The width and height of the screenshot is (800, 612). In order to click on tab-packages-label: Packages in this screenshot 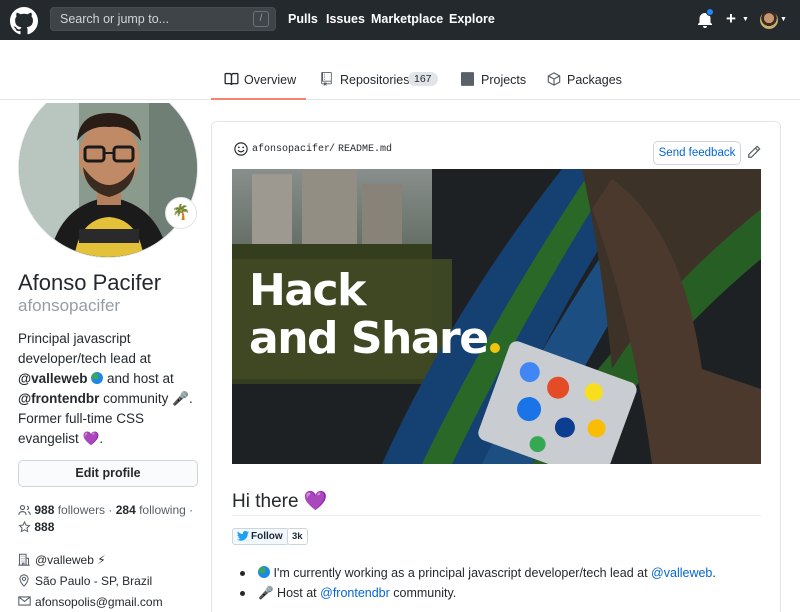, I will do `click(594, 80)`.